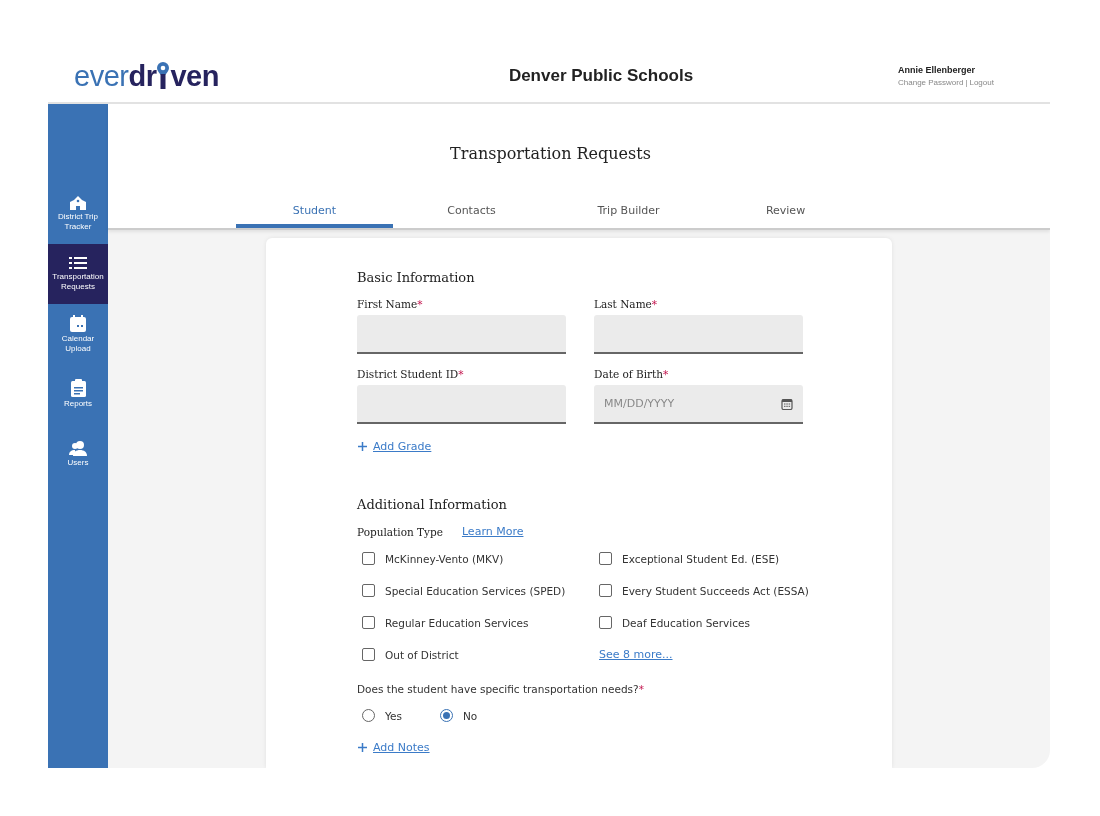 The height and width of the screenshot is (816, 1100). What do you see at coordinates (314, 216) in the screenshot?
I see `step-tab: Student` at bounding box center [314, 216].